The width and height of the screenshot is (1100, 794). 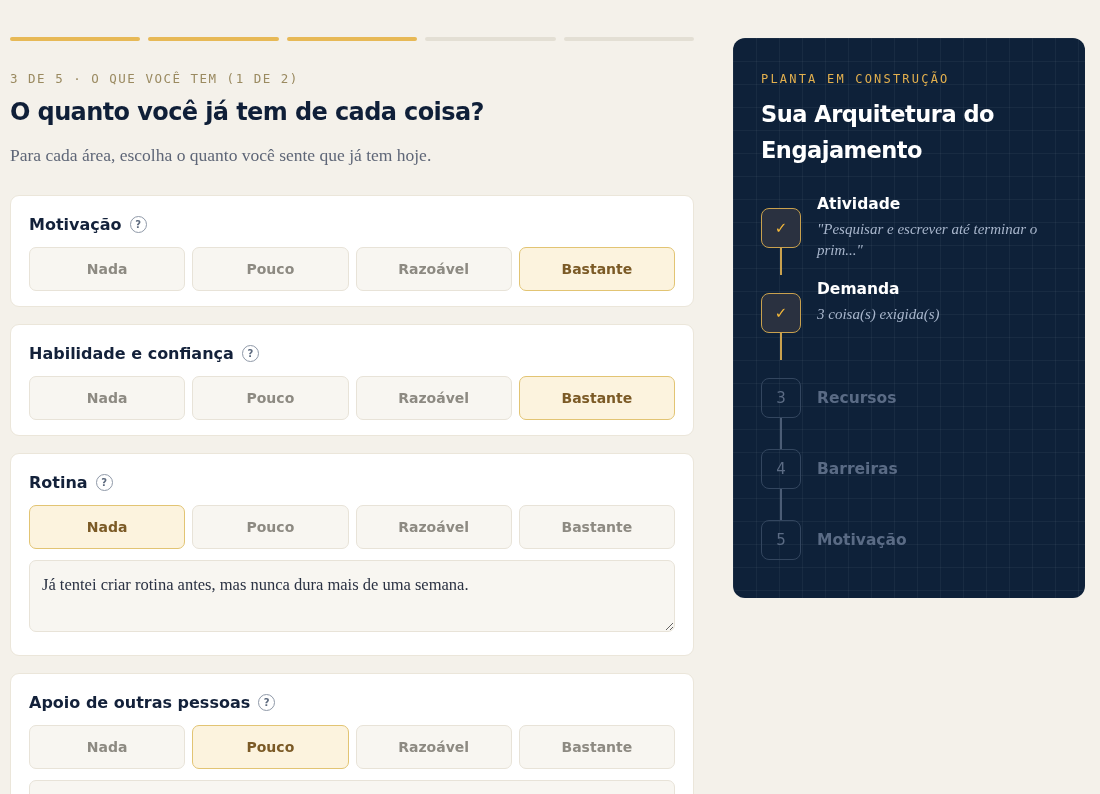 I want to click on note-field: Já tentei criar rotina antes, mas nunca dura mais de uma semana., so click(x=352, y=596).